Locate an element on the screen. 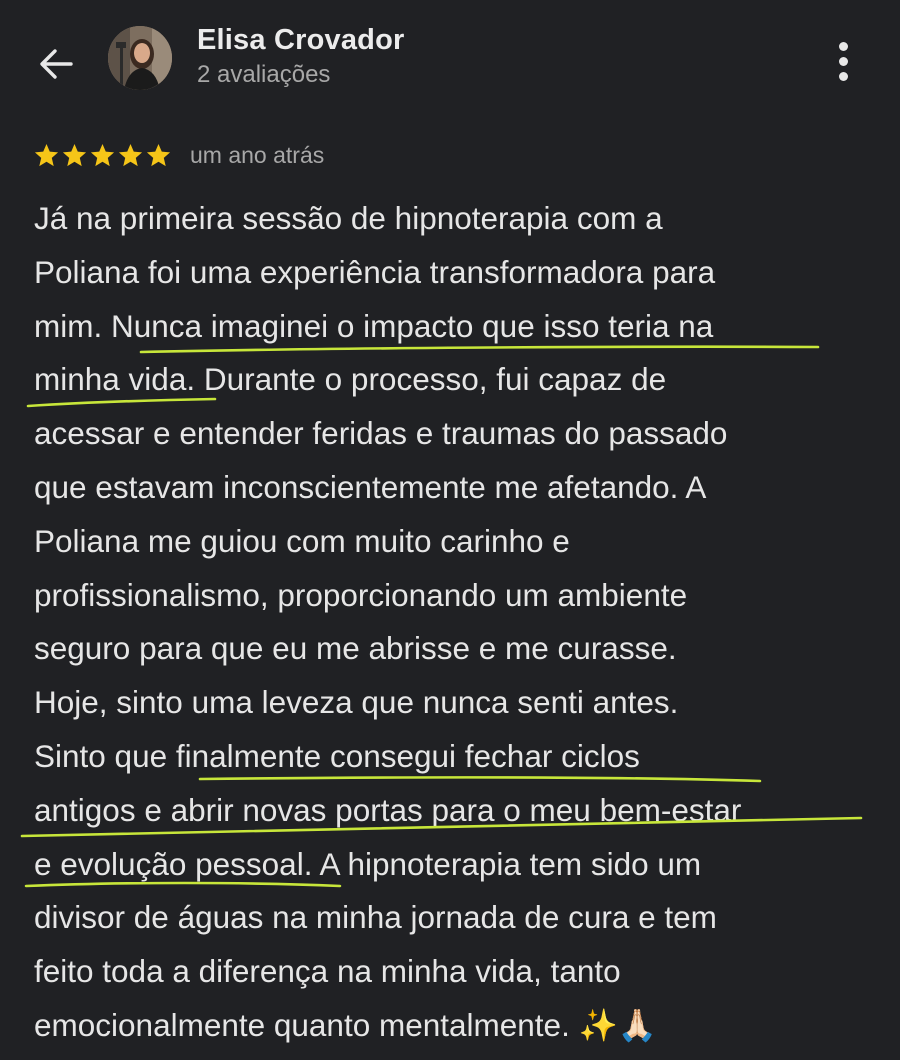 The width and height of the screenshot is (900, 1060). star-rating is located at coordinates (102, 155).